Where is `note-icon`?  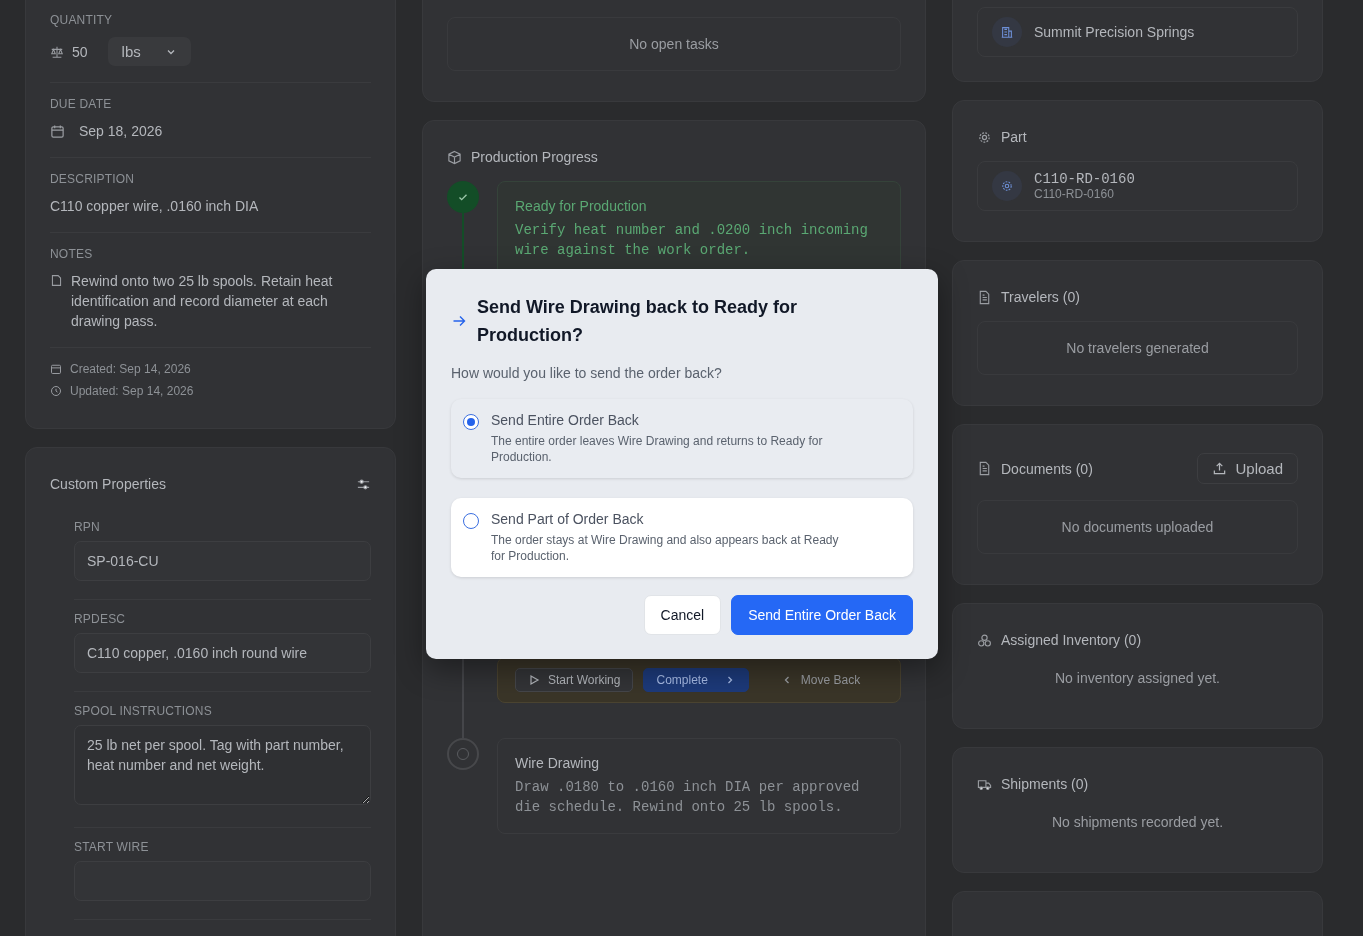
note-icon is located at coordinates (56, 280).